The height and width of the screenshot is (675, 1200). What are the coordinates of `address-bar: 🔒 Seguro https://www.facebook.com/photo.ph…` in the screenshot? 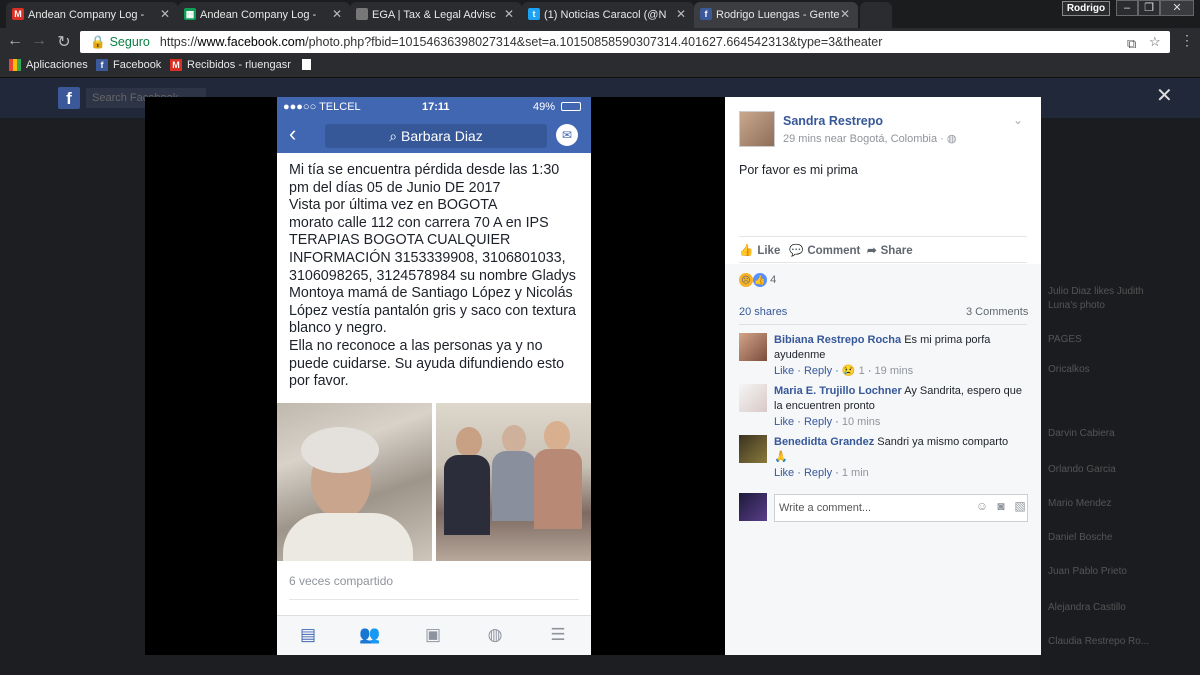 It's located at (625, 42).